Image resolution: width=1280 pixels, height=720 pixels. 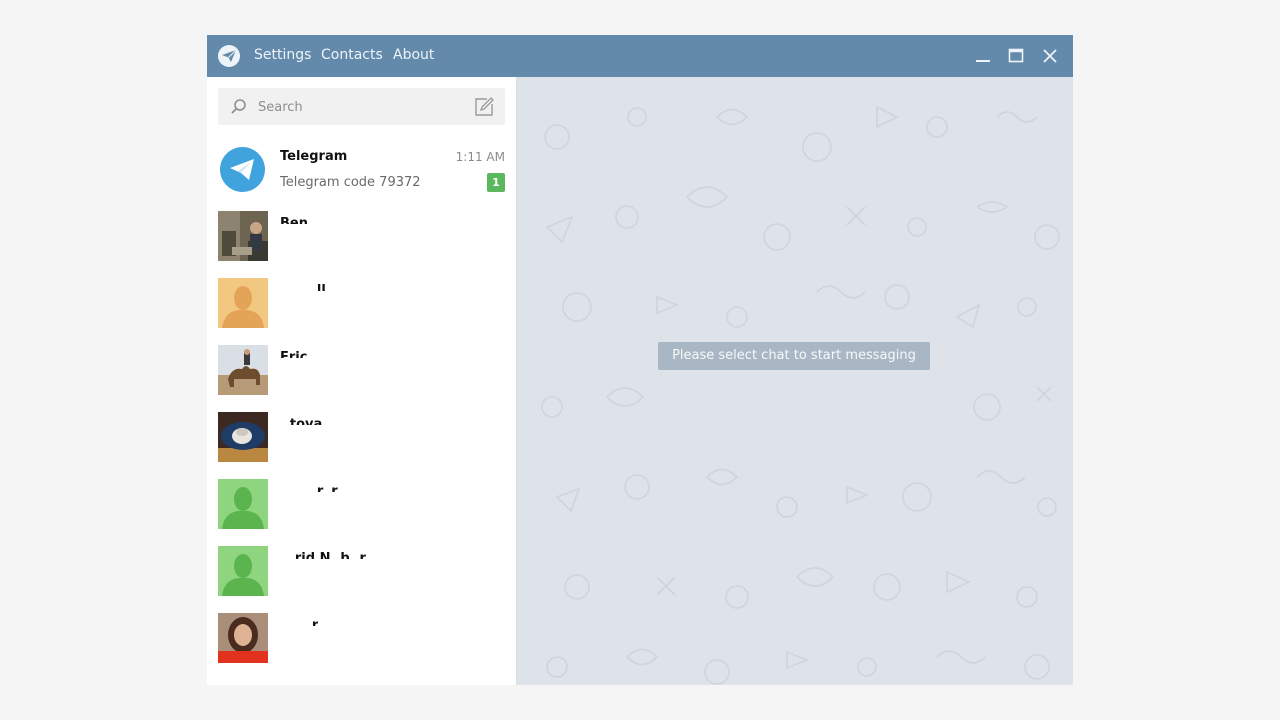 I want to click on minimize-icon, so click(x=983, y=56).